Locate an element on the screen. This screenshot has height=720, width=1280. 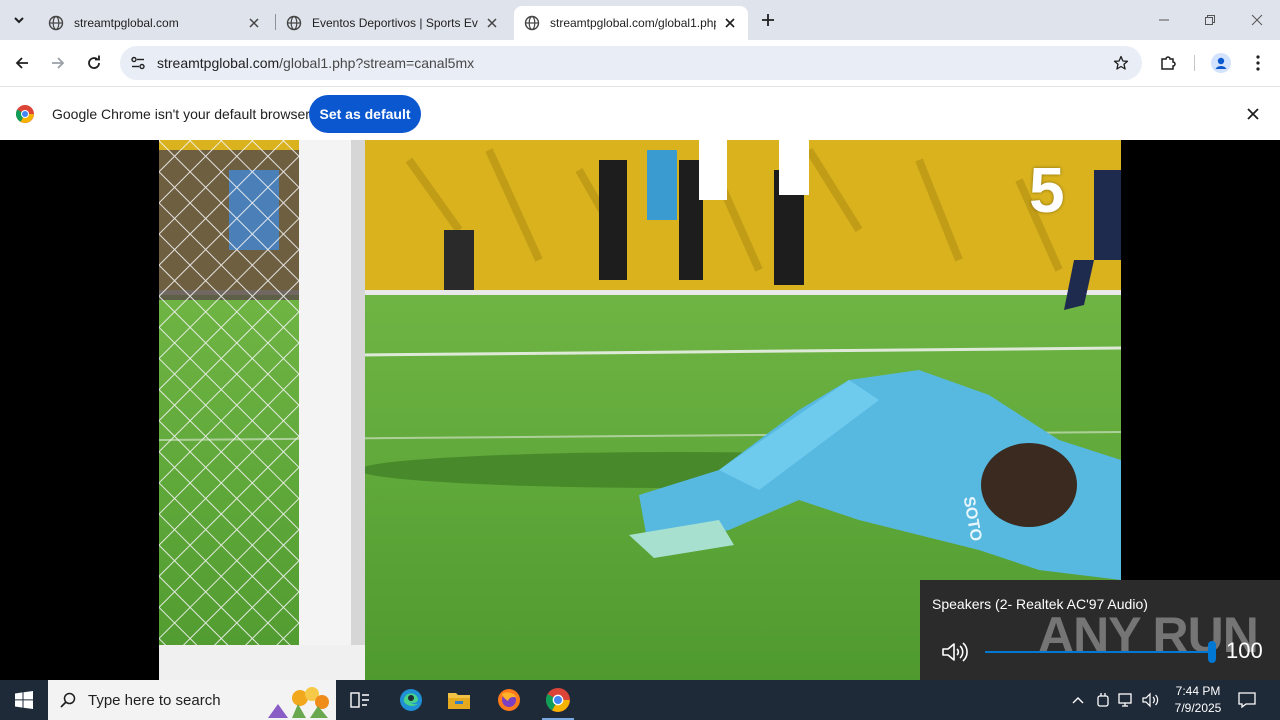
new-tab-button is located at coordinates (768, 20).